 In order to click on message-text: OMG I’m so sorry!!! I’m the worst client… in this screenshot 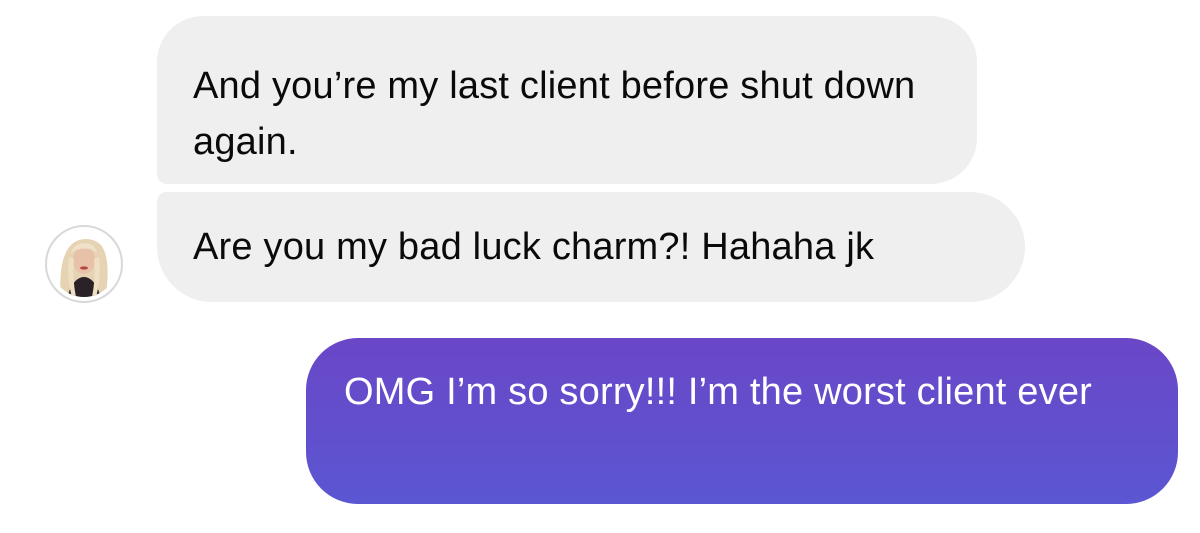, I will do `click(718, 392)`.